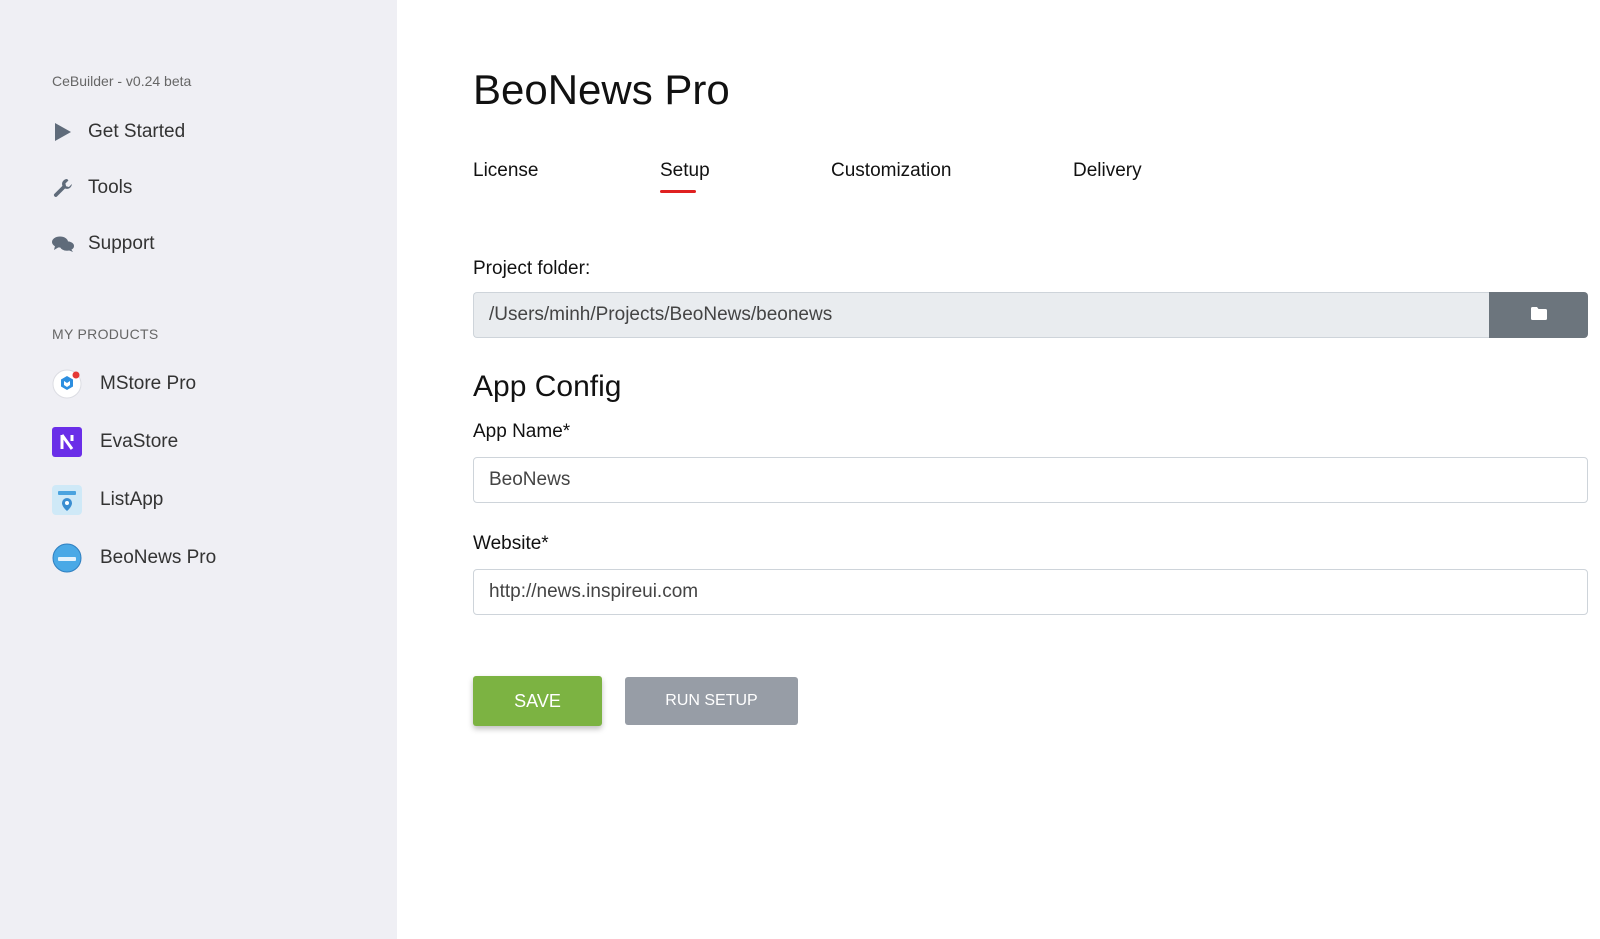 This screenshot has width=1600, height=939. Describe the element at coordinates (67, 384) in the screenshot. I see `mstore-logo-icon` at that location.